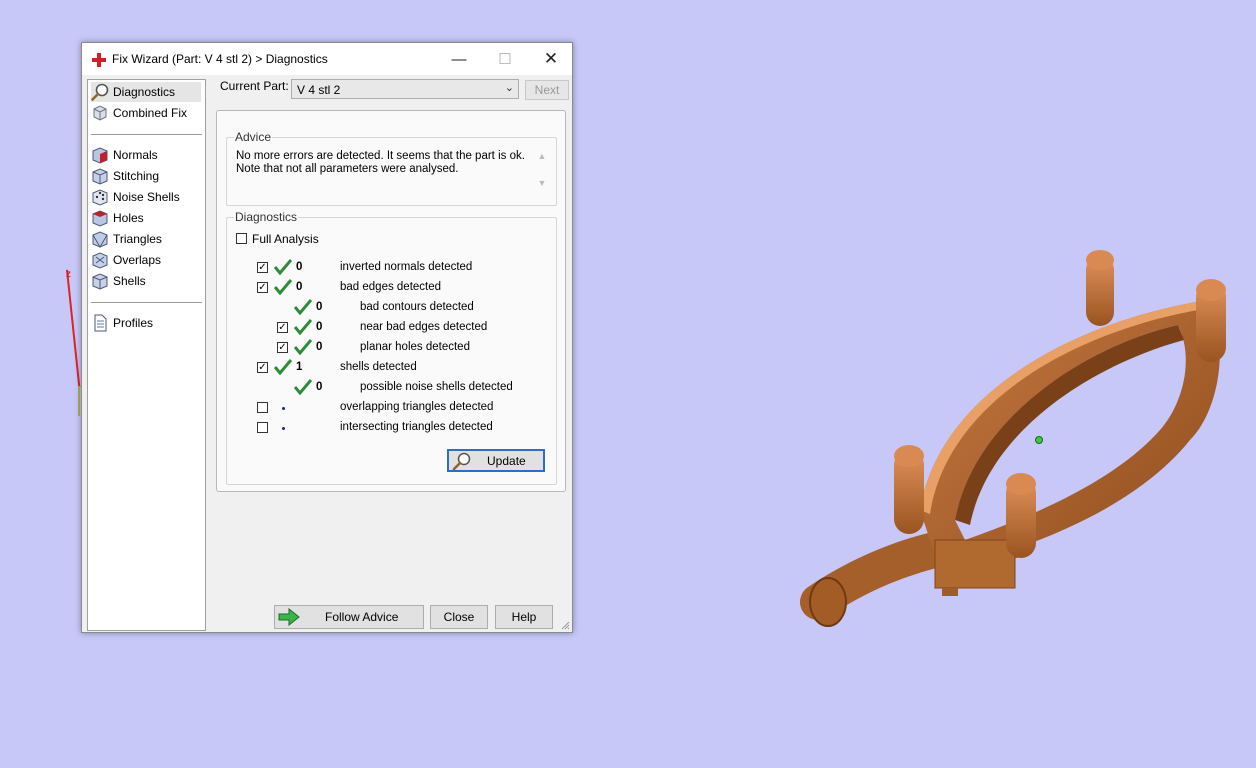  Describe the element at coordinates (542, 156) in the screenshot. I see `scroll-up-icon: ▲` at that location.